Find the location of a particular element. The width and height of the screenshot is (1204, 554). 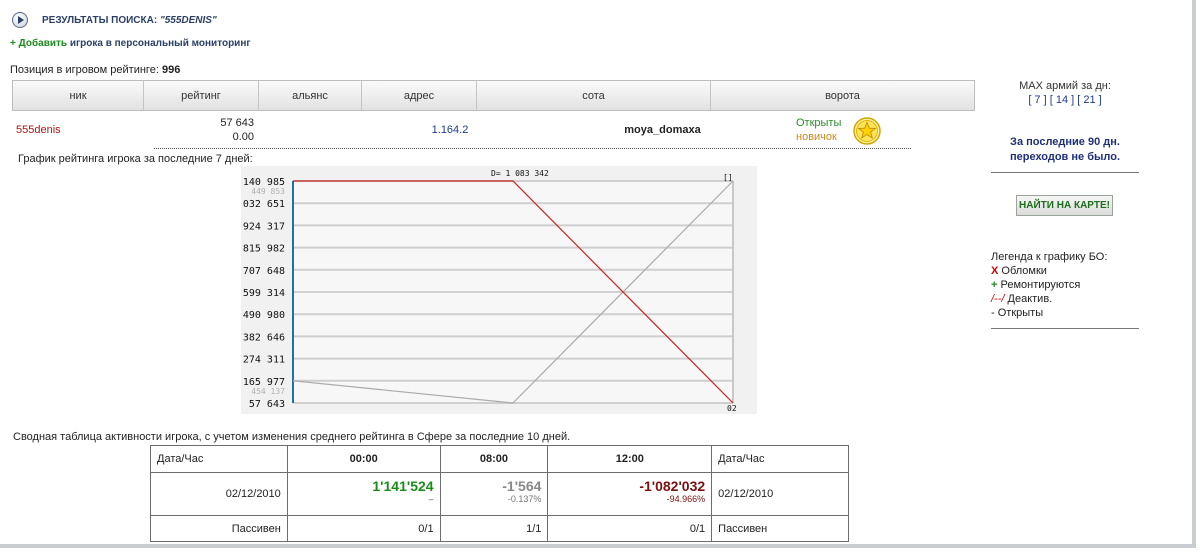

summary-percent-1: -0.137% is located at coordinates (524, 499).